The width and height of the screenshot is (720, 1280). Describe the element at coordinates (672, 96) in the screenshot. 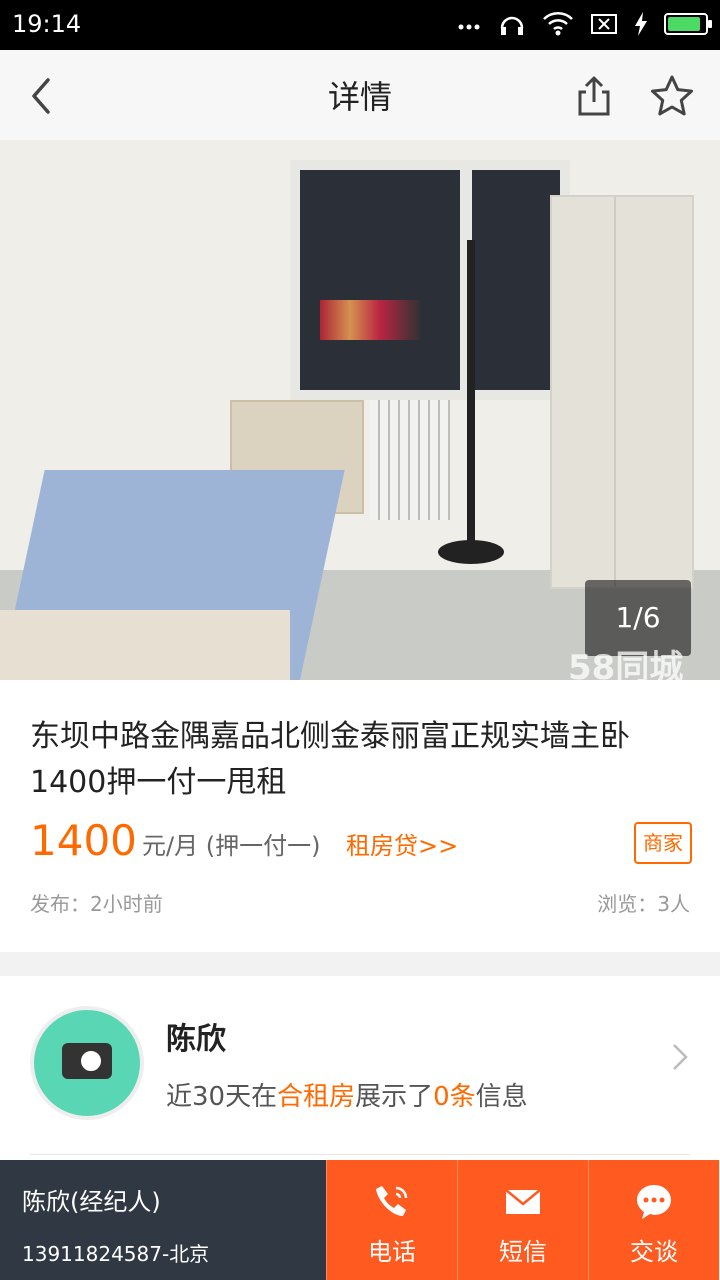

I see `star-icon` at that location.